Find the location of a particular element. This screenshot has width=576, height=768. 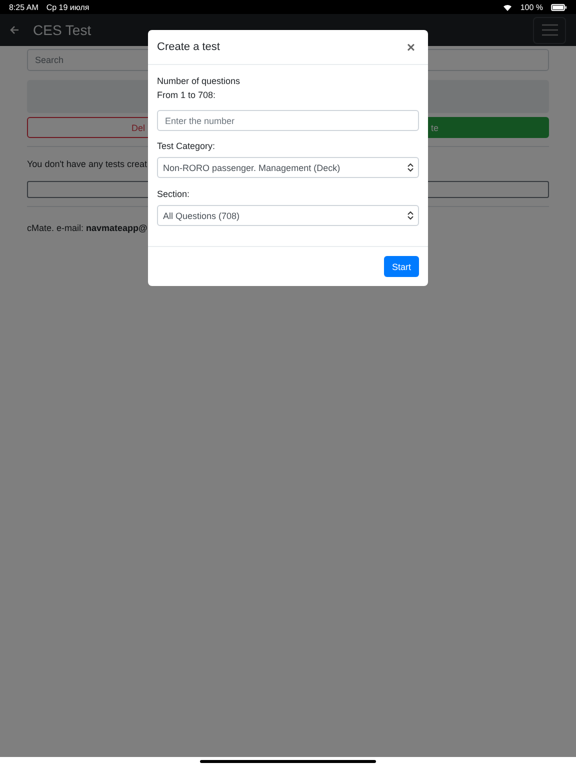

status-time: 8:25 AM is located at coordinates (23, 7).